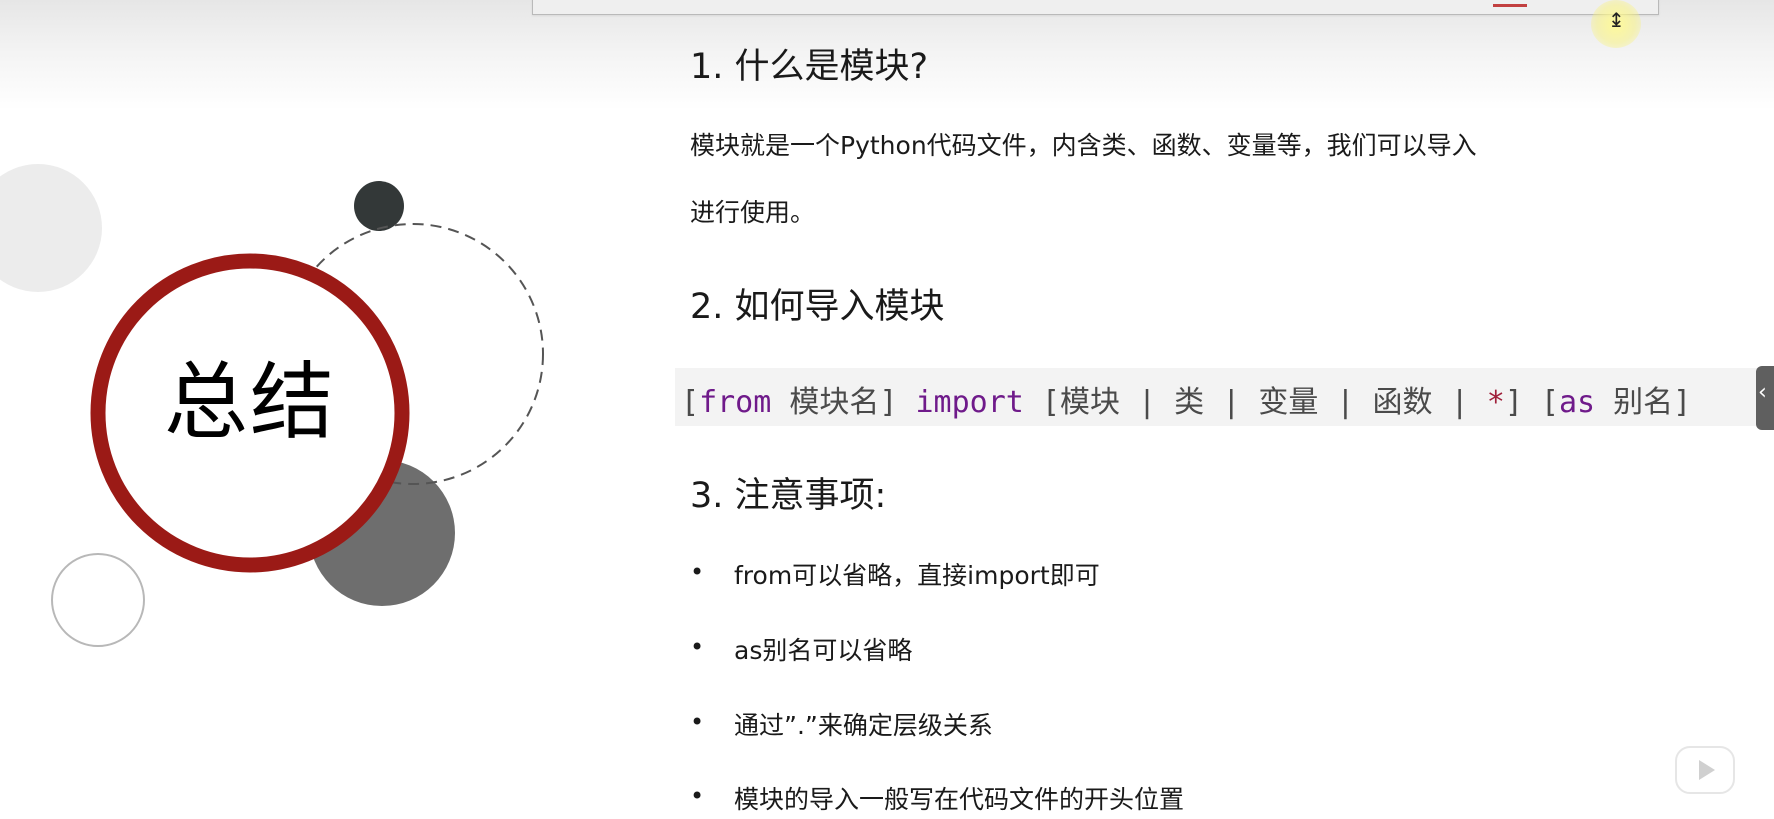 This screenshot has height=819, width=1774. What do you see at coordinates (753, 212) in the screenshot?
I see `module-definition-line2: 进行使用。` at bounding box center [753, 212].